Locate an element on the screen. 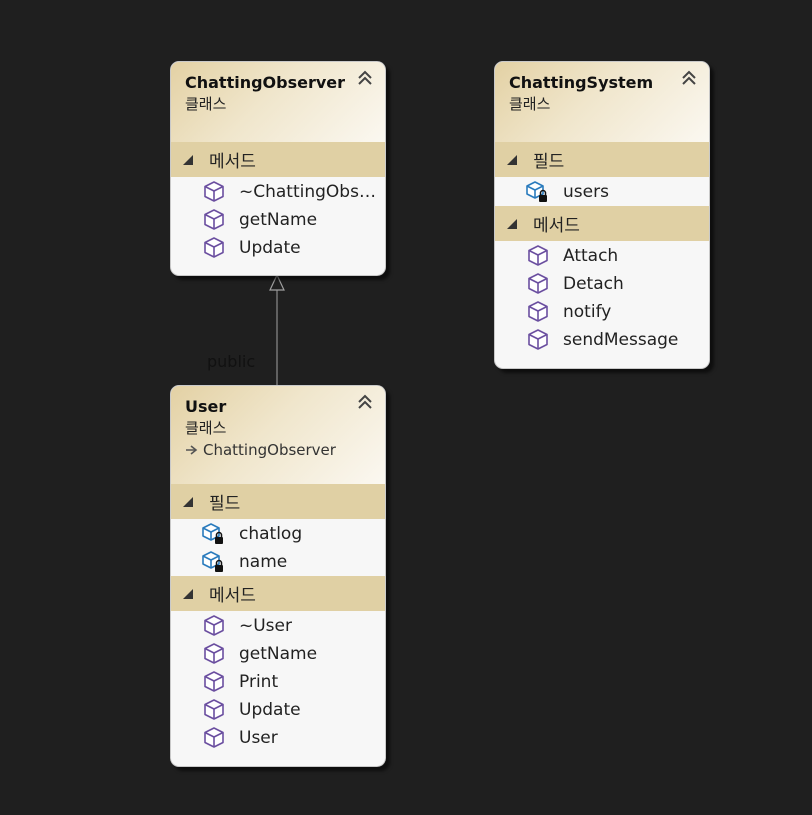 This screenshot has height=815, width=812. member-label: chatlog is located at coordinates (271, 534).